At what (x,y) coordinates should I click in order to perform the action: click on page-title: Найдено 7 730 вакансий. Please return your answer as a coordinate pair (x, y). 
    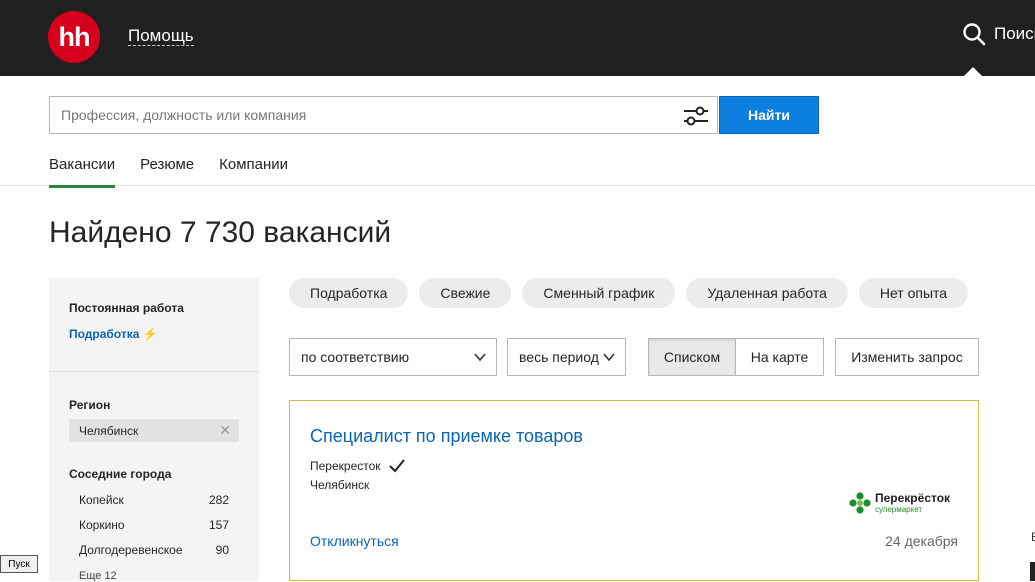
    Looking at the image, I should click on (220, 232).